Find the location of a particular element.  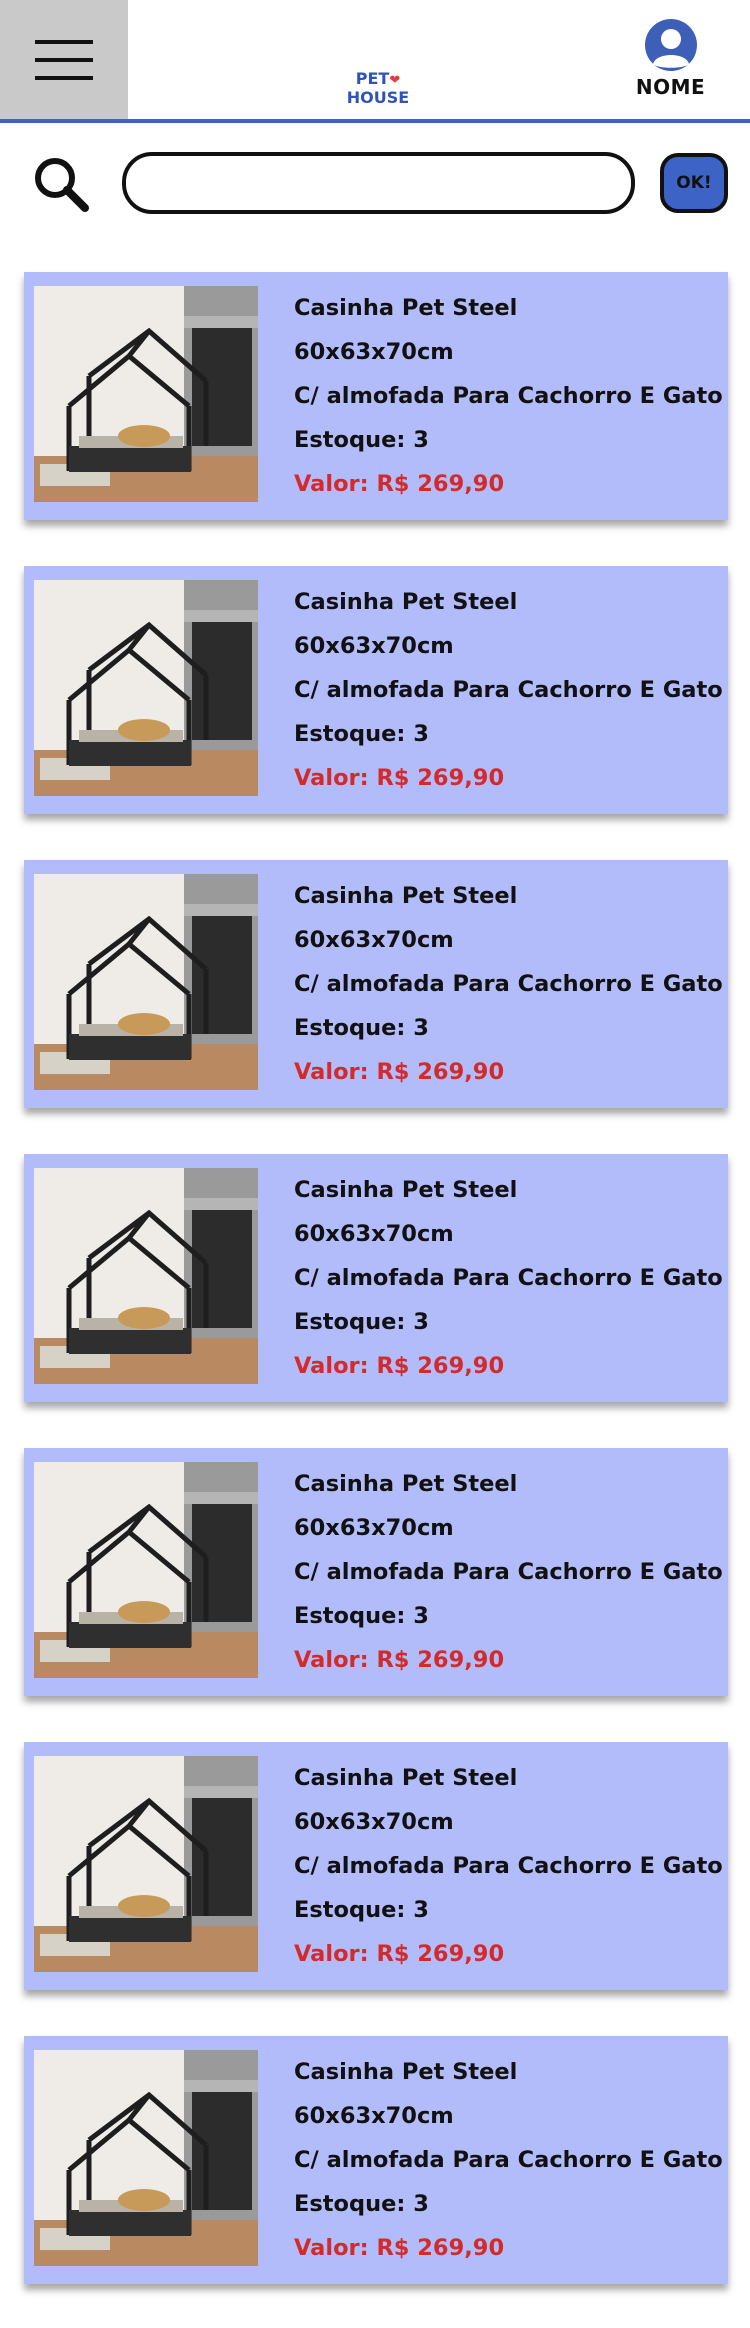

user-avatar-icon is located at coordinates (670, 45).